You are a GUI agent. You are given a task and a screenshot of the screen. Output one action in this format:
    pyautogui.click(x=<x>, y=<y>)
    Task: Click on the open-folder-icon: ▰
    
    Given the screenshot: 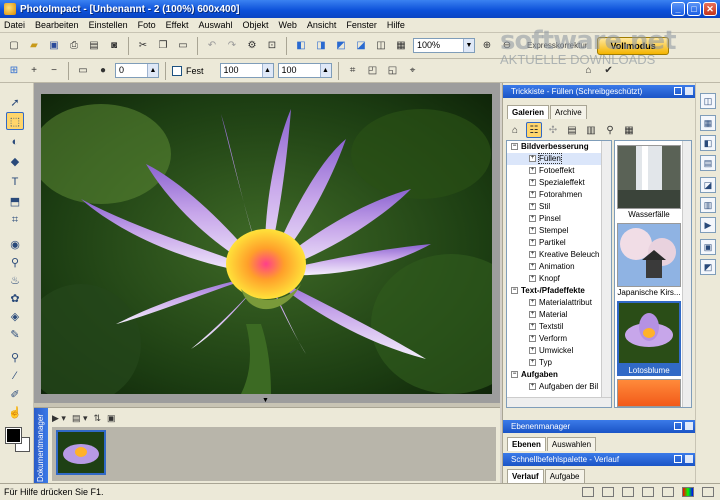 What is the action you would take?
    pyautogui.click(x=34, y=46)
    